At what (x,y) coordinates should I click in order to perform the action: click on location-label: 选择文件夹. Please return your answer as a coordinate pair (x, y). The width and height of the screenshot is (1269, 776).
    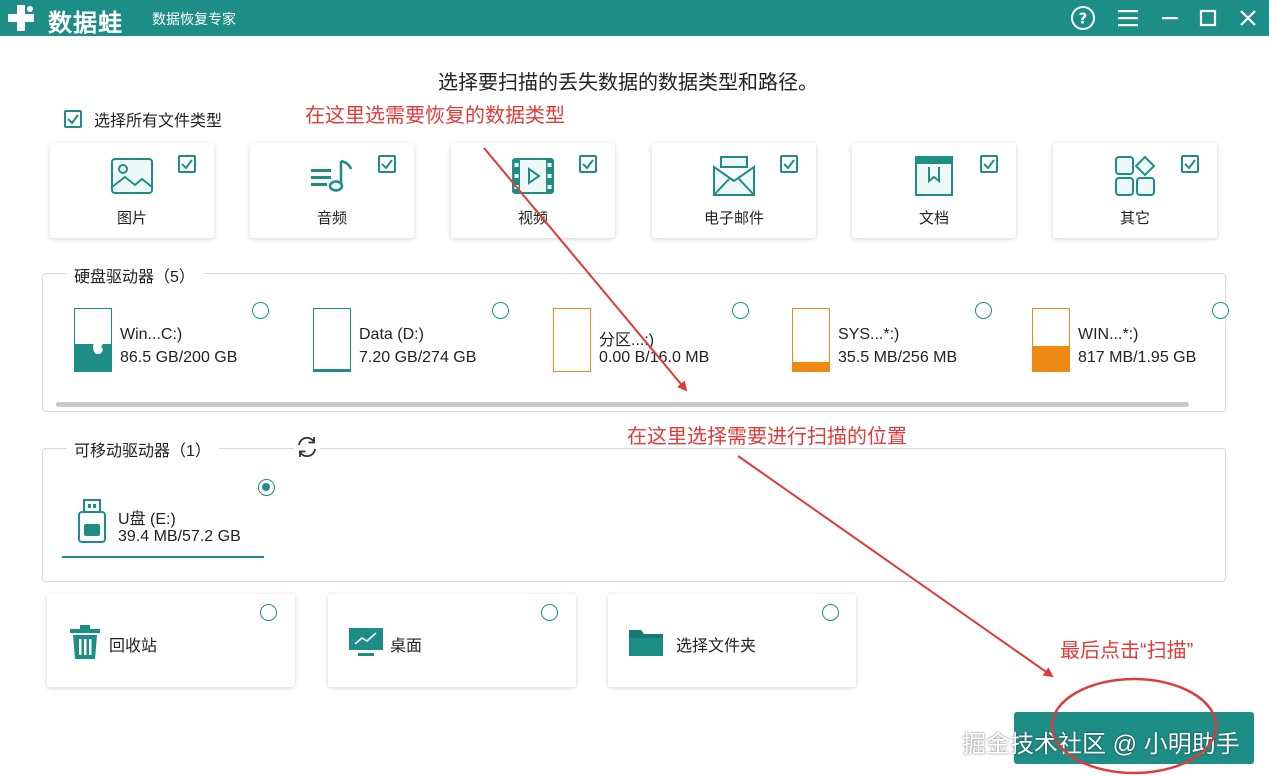
    Looking at the image, I should click on (716, 646).